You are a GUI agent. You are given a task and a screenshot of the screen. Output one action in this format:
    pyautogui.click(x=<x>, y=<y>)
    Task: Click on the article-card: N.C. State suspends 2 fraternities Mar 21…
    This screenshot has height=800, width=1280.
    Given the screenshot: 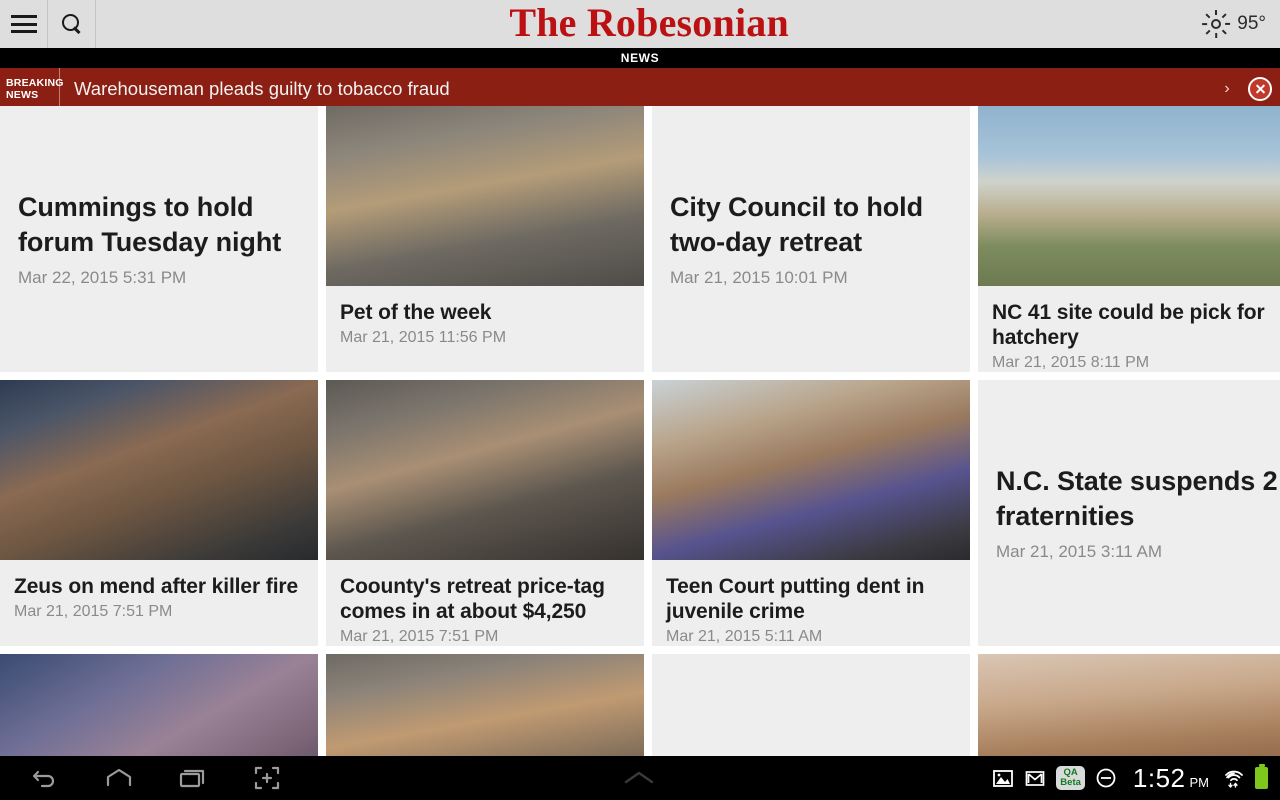 What is the action you would take?
    pyautogui.click(x=1129, y=513)
    